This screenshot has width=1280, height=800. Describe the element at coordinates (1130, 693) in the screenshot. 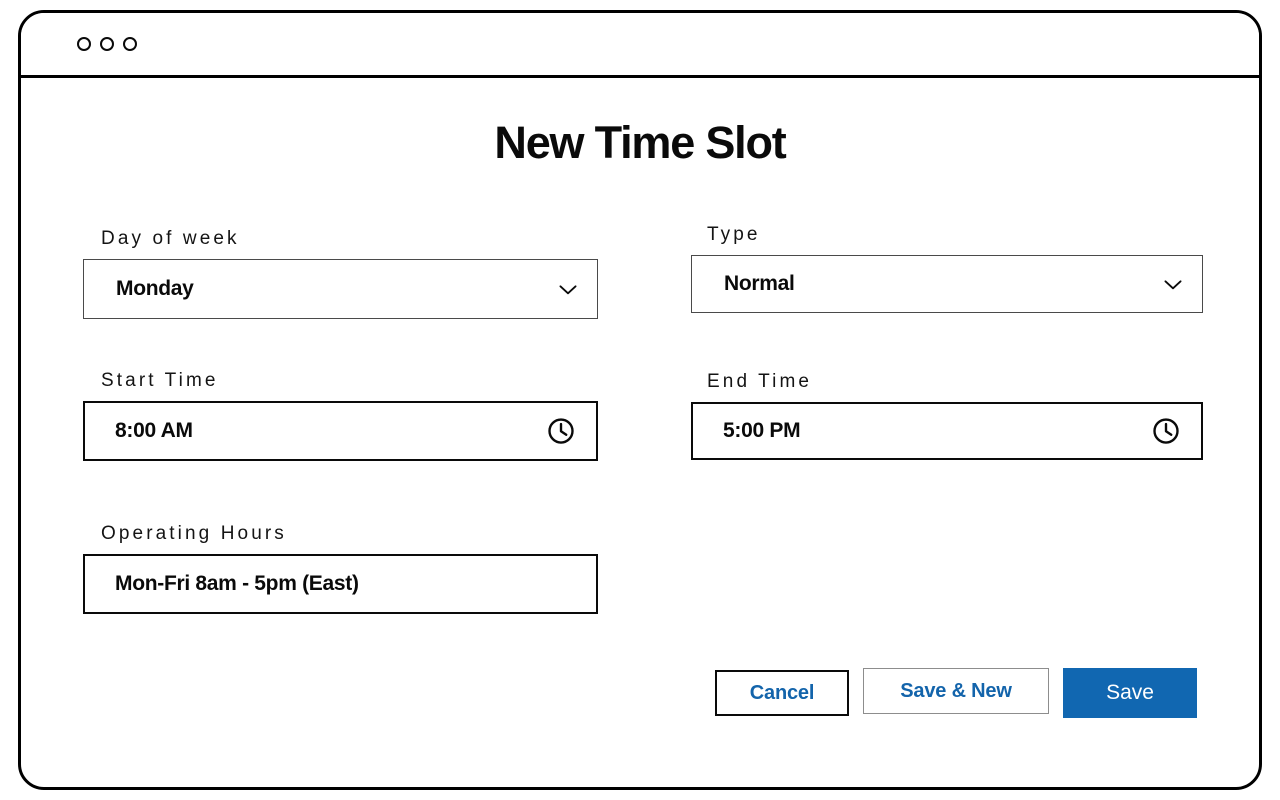

I see `save-button: Save` at that location.